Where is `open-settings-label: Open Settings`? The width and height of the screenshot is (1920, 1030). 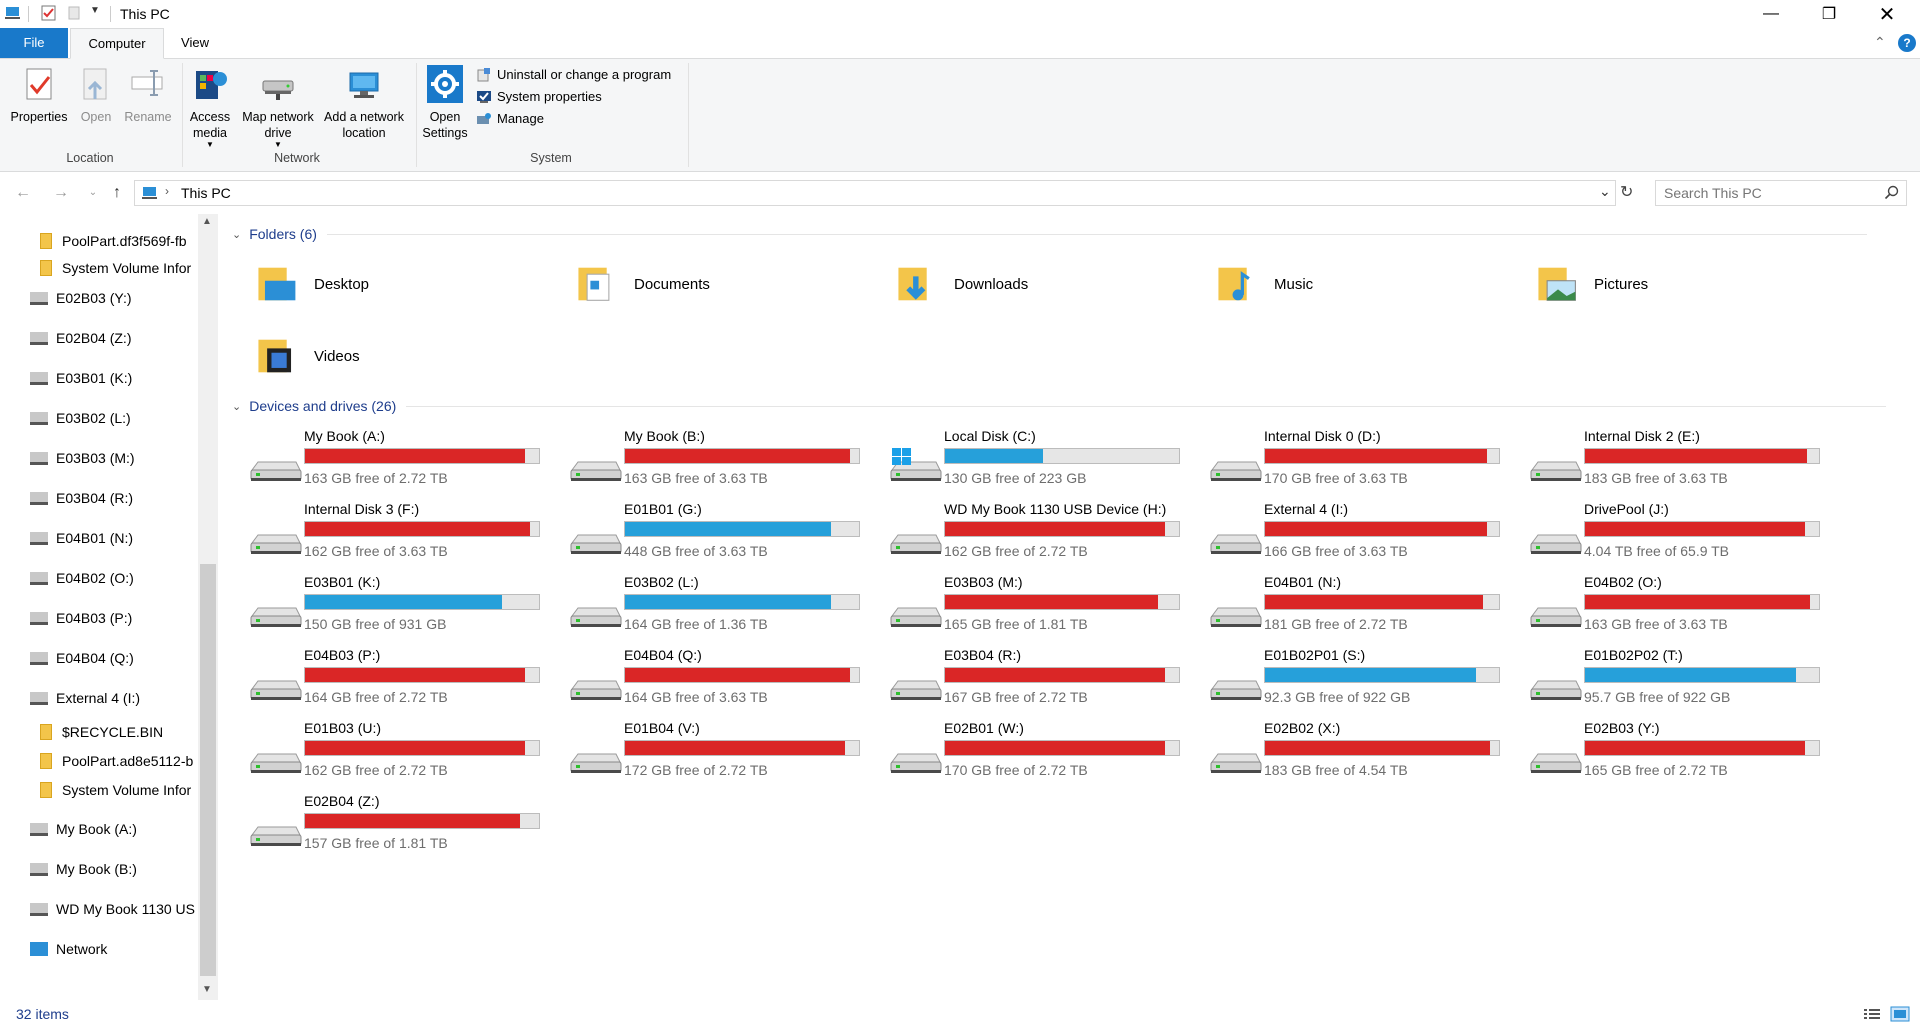
open-settings-label: Open Settings is located at coordinates (445, 125).